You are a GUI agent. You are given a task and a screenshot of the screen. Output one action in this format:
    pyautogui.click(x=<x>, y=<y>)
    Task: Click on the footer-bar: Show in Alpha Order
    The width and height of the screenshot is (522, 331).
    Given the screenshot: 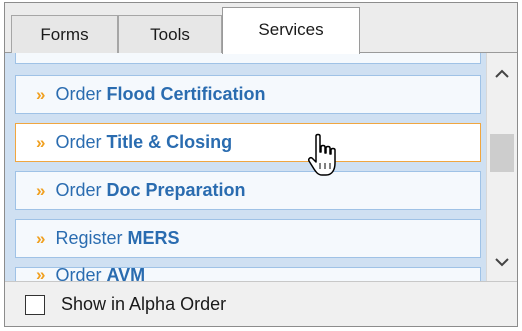 What is the action you would take?
    pyautogui.click(x=261, y=303)
    